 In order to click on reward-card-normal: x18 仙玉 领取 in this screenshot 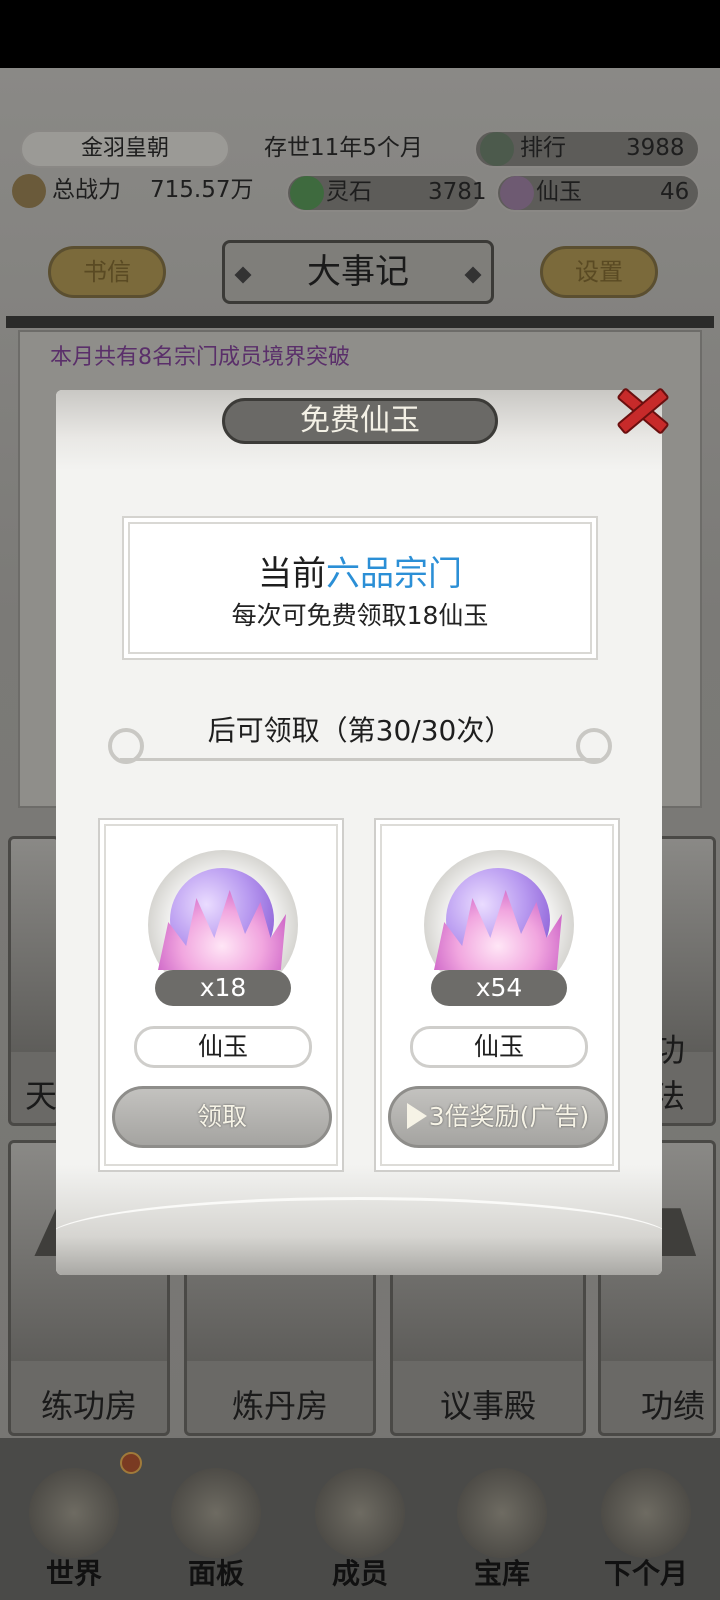, I will do `click(221, 995)`.